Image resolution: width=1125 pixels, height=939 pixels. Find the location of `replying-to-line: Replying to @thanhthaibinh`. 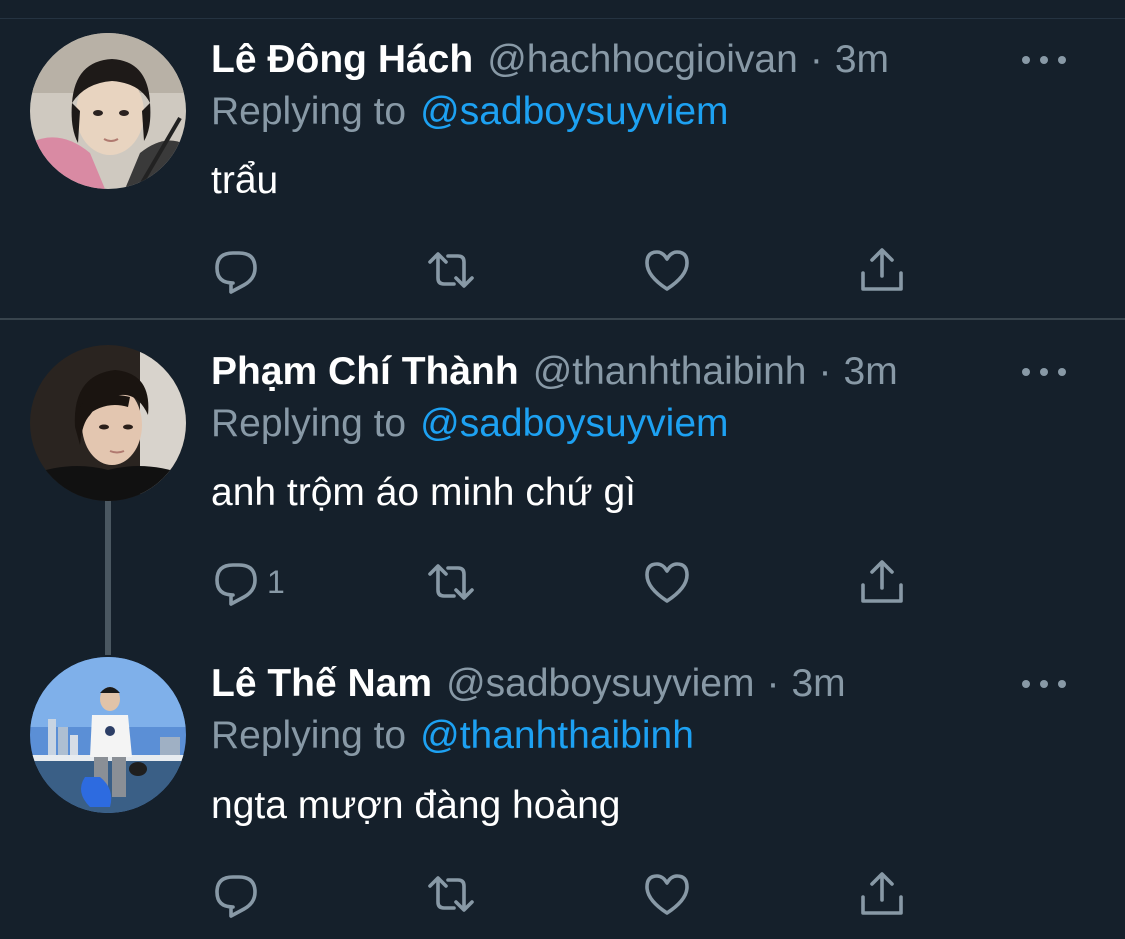

replying-to-line: Replying to @thanhthaibinh is located at coordinates (452, 736).